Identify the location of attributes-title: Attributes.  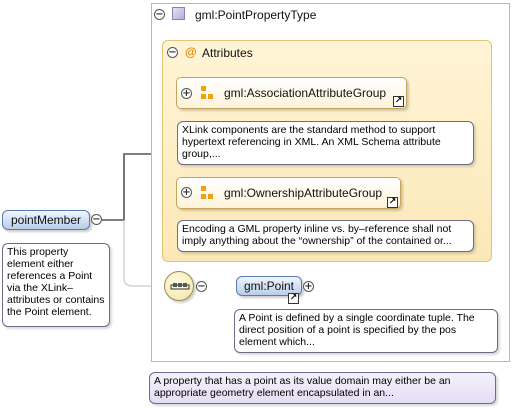
(227, 53).